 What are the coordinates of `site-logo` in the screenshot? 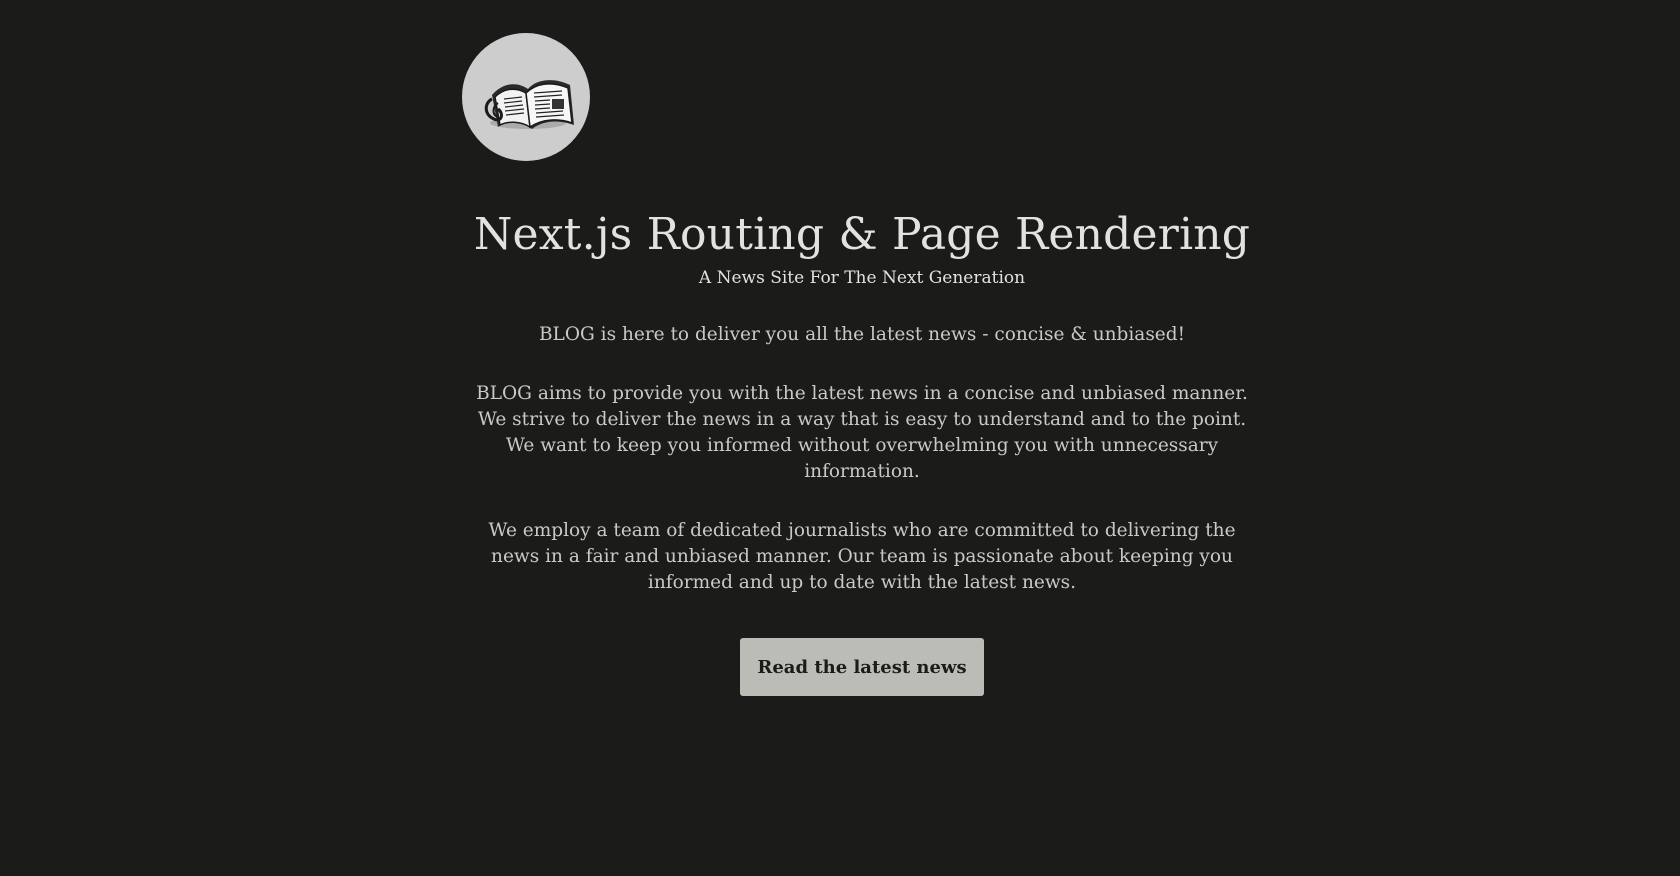 It's located at (526, 97).